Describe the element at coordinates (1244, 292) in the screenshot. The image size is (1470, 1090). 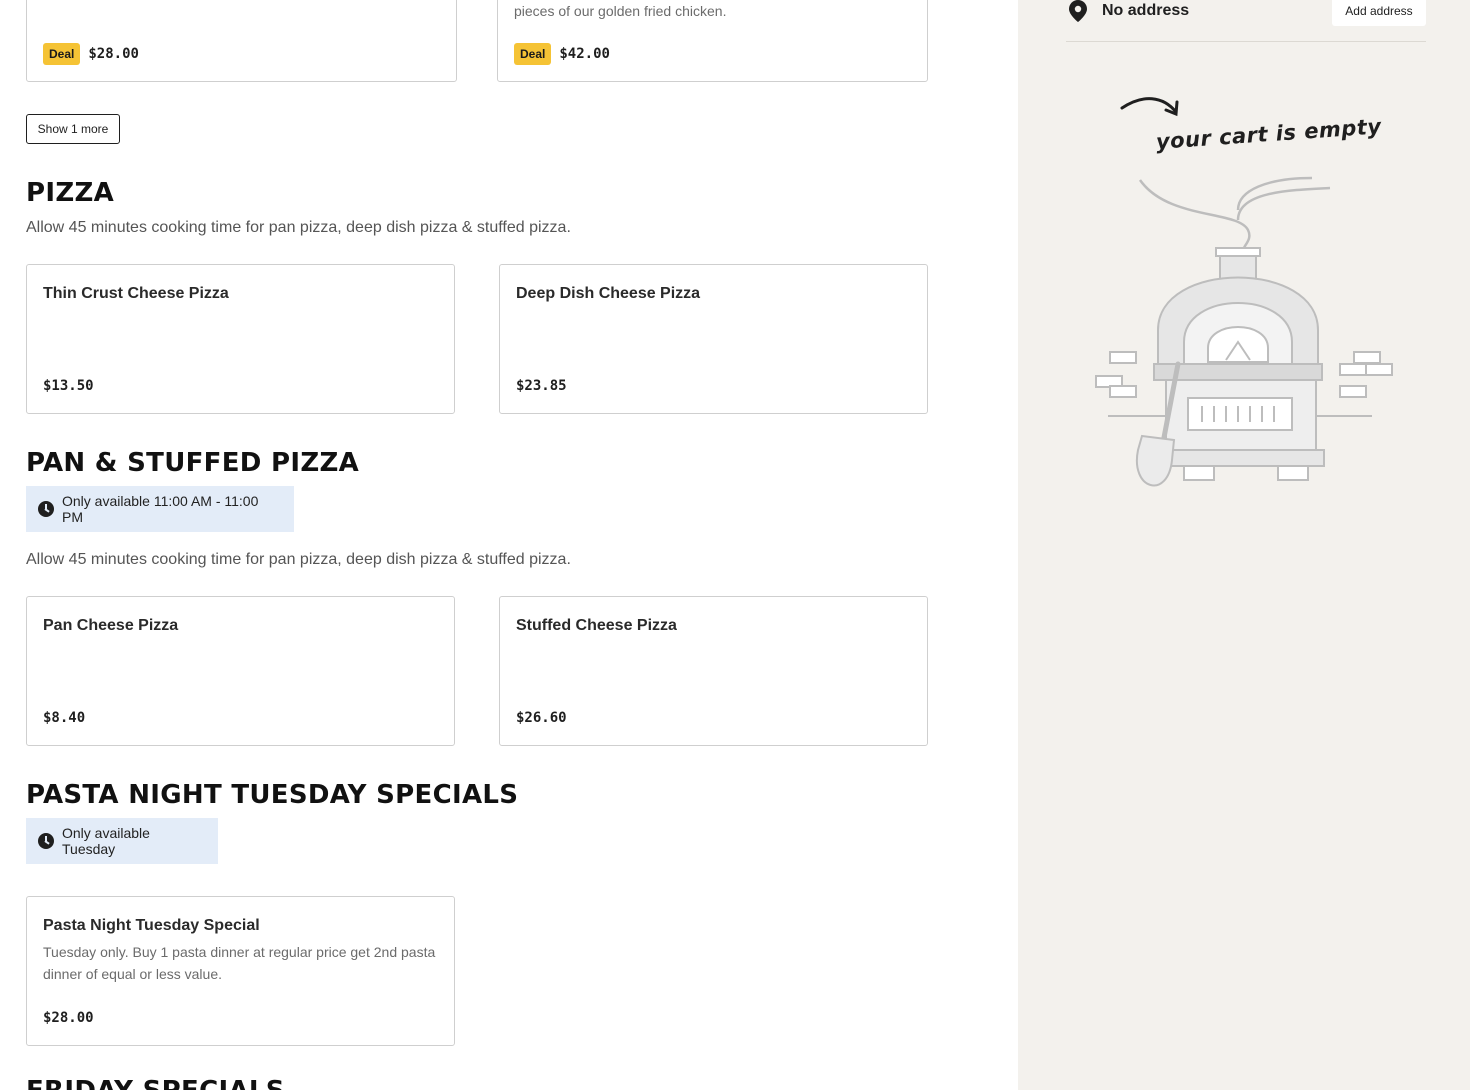
I see `pizza-oven-illustration` at that location.